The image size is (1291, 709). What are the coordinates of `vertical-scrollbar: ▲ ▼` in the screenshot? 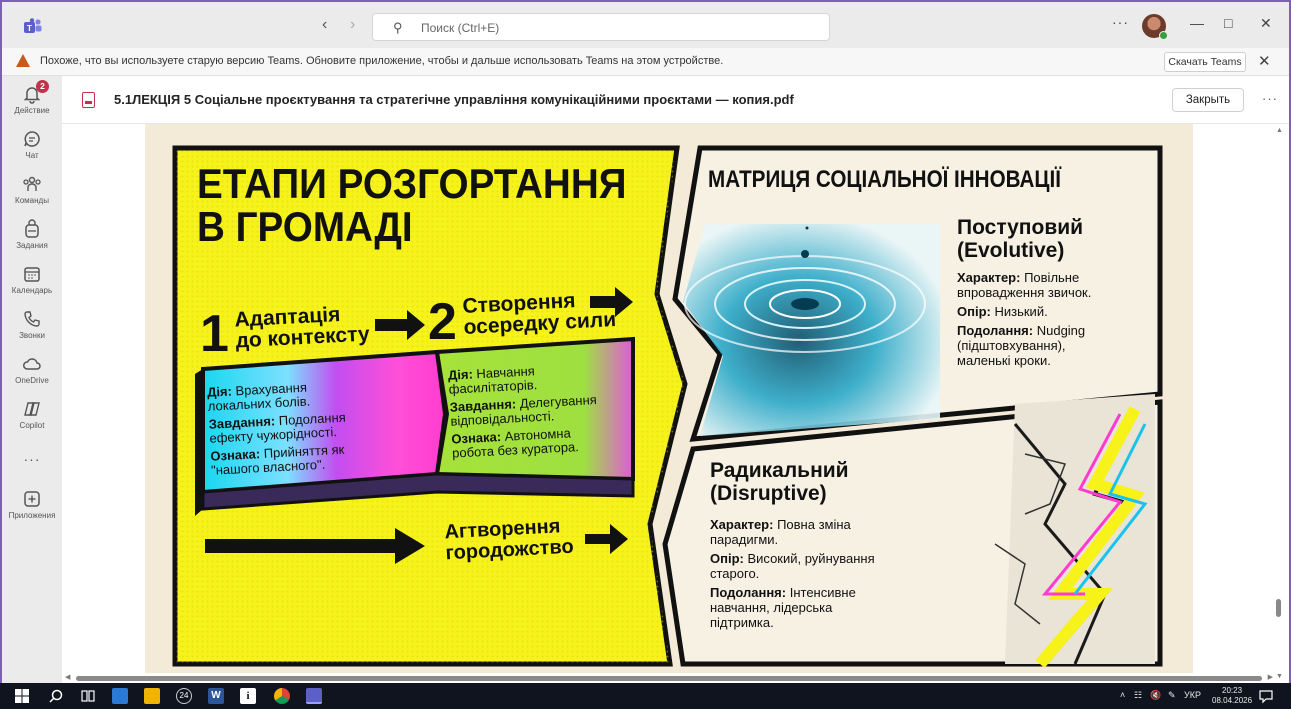 It's located at (1279, 403).